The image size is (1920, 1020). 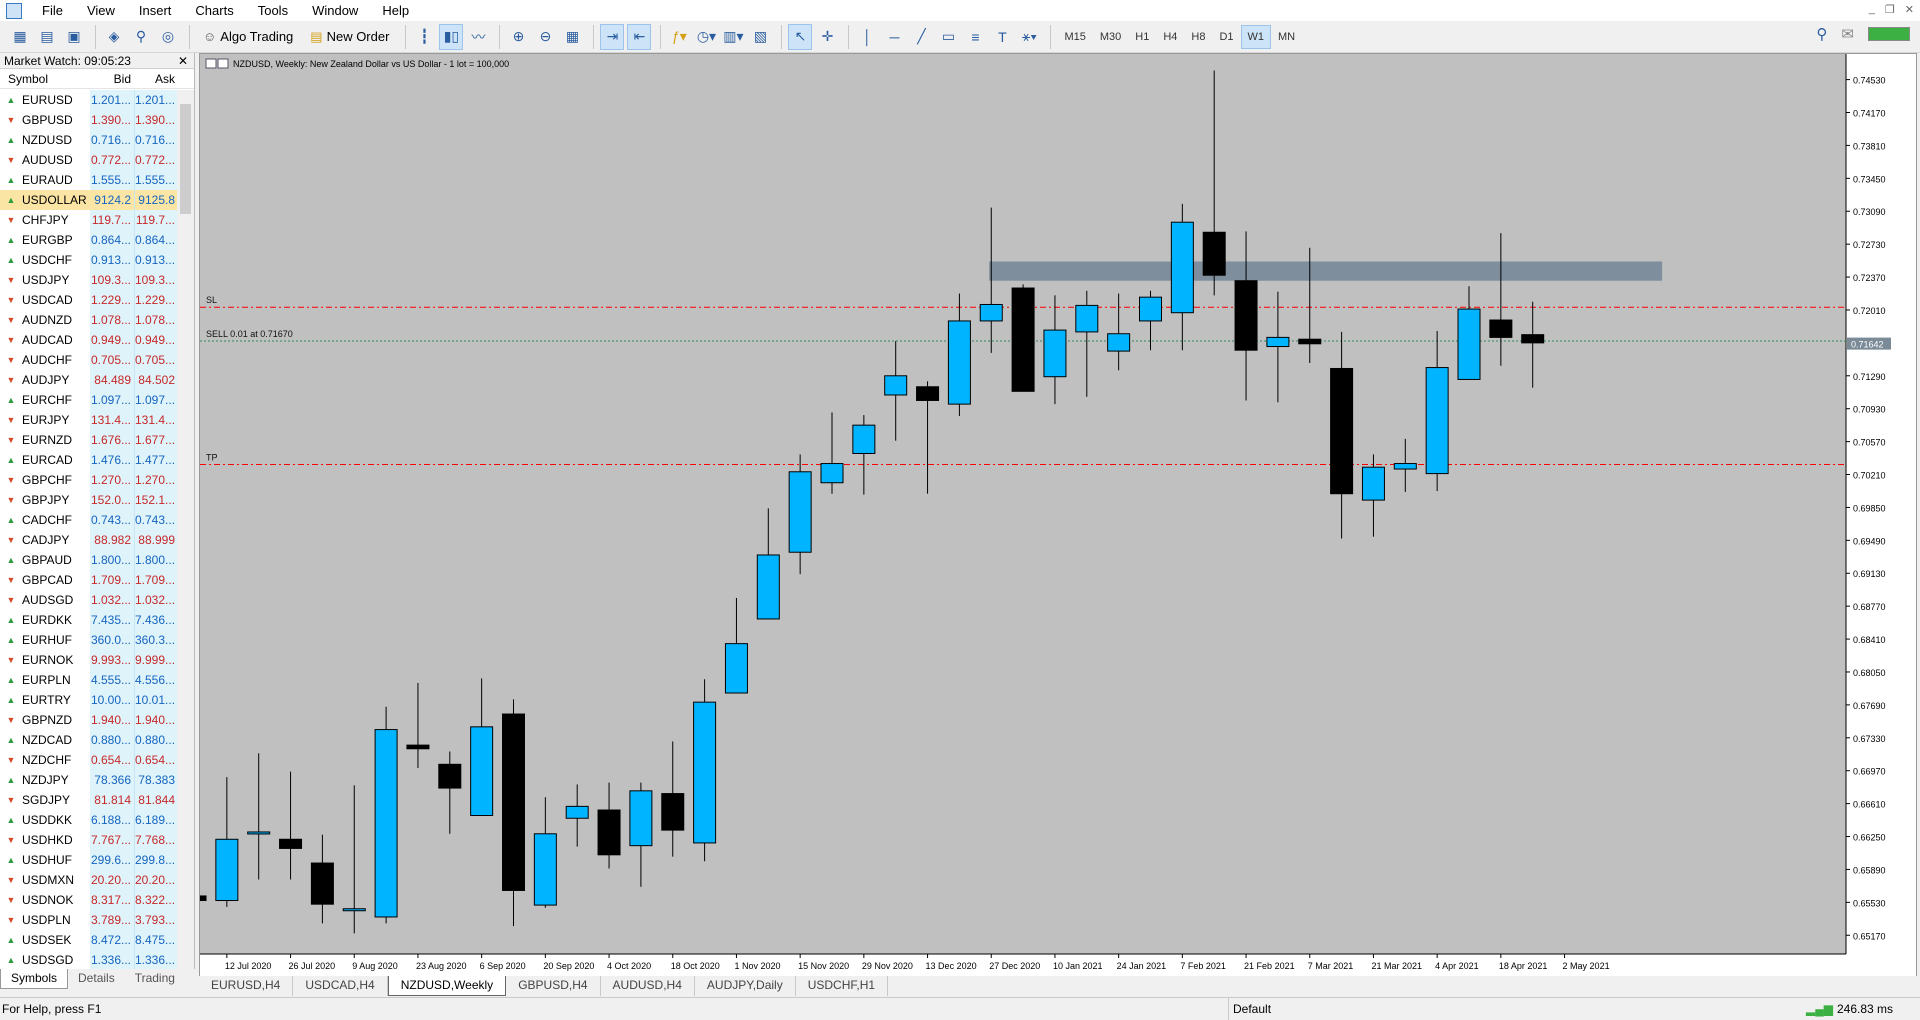 What do you see at coordinates (155, 10) in the screenshot?
I see `menu-insert: Insert` at bounding box center [155, 10].